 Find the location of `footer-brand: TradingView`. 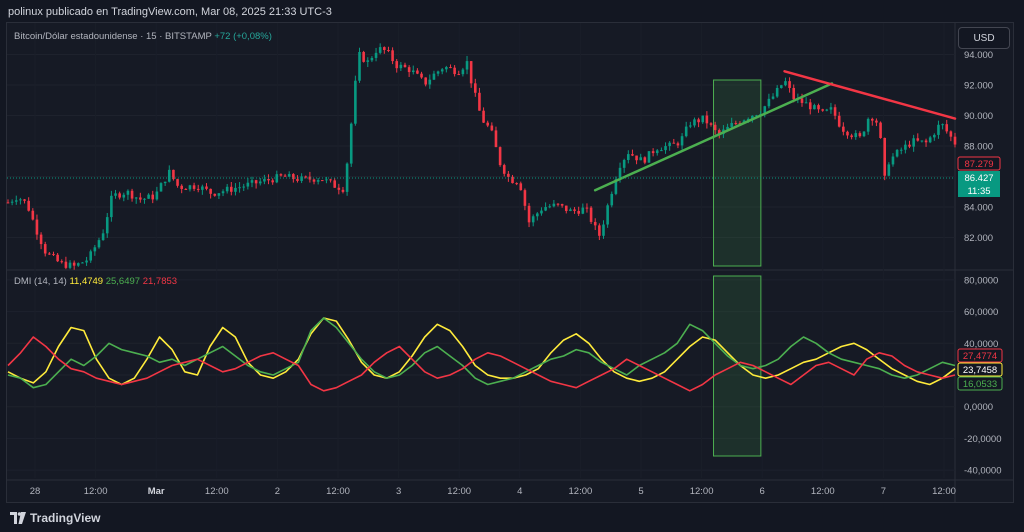

footer-brand: TradingView is located at coordinates (65, 518).